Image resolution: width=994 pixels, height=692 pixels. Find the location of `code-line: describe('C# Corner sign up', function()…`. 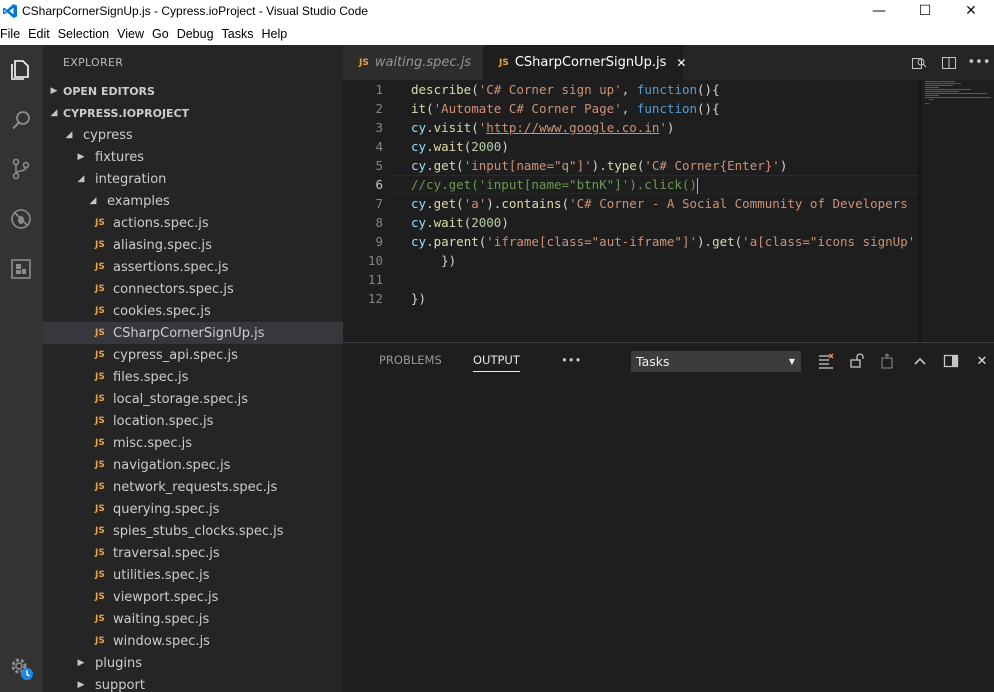

code-line: describe('C# Corner sign up', function()… is located at coordinates (565, 89).